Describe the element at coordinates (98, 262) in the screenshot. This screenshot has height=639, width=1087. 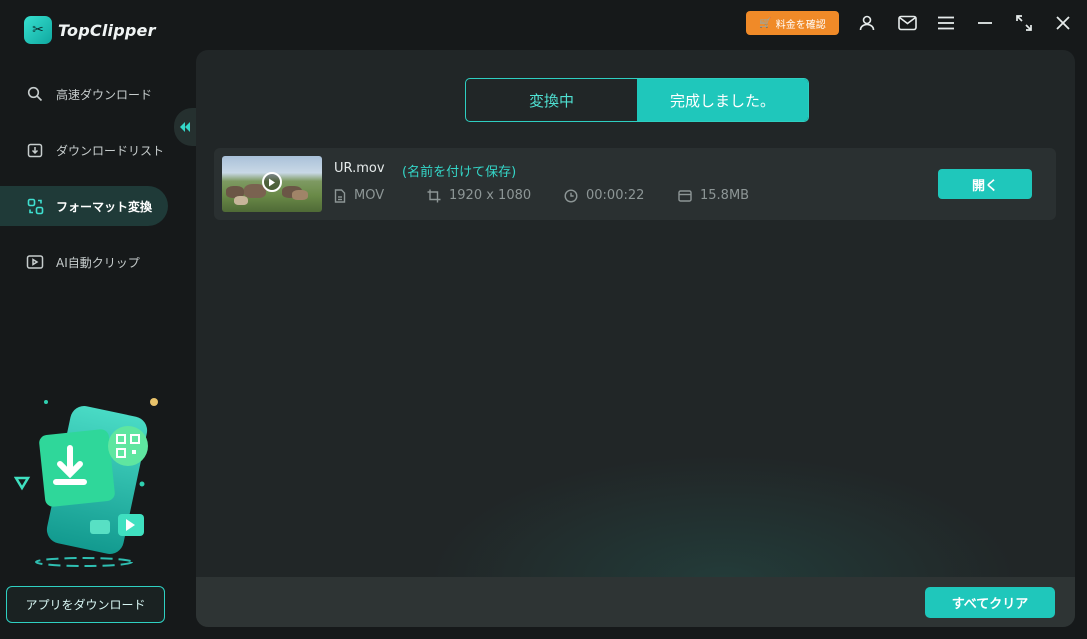
I see `sidebar-item-label: AI自動クリップ` at that location.